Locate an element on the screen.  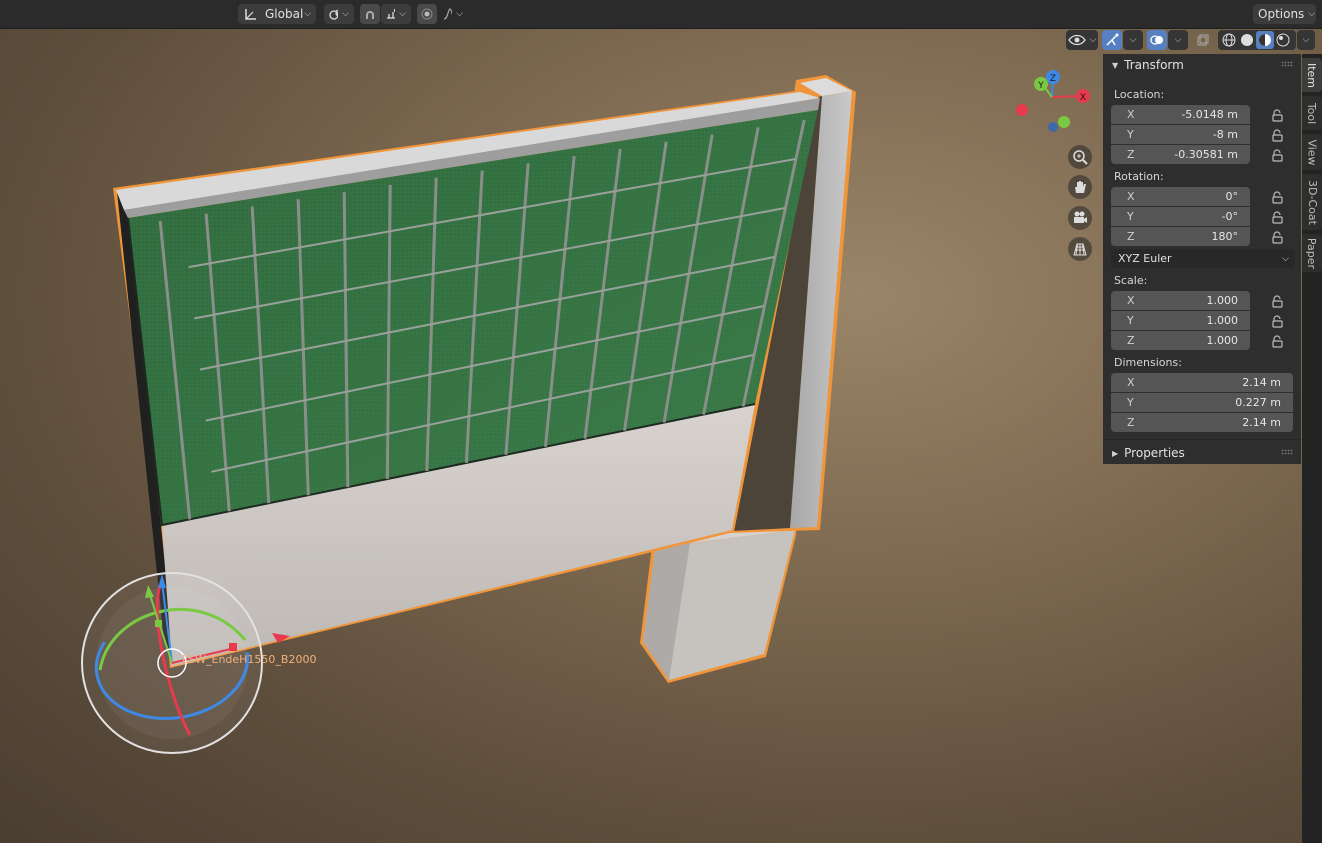
tab-tool: Tool is located at coordinates (1312, 113).